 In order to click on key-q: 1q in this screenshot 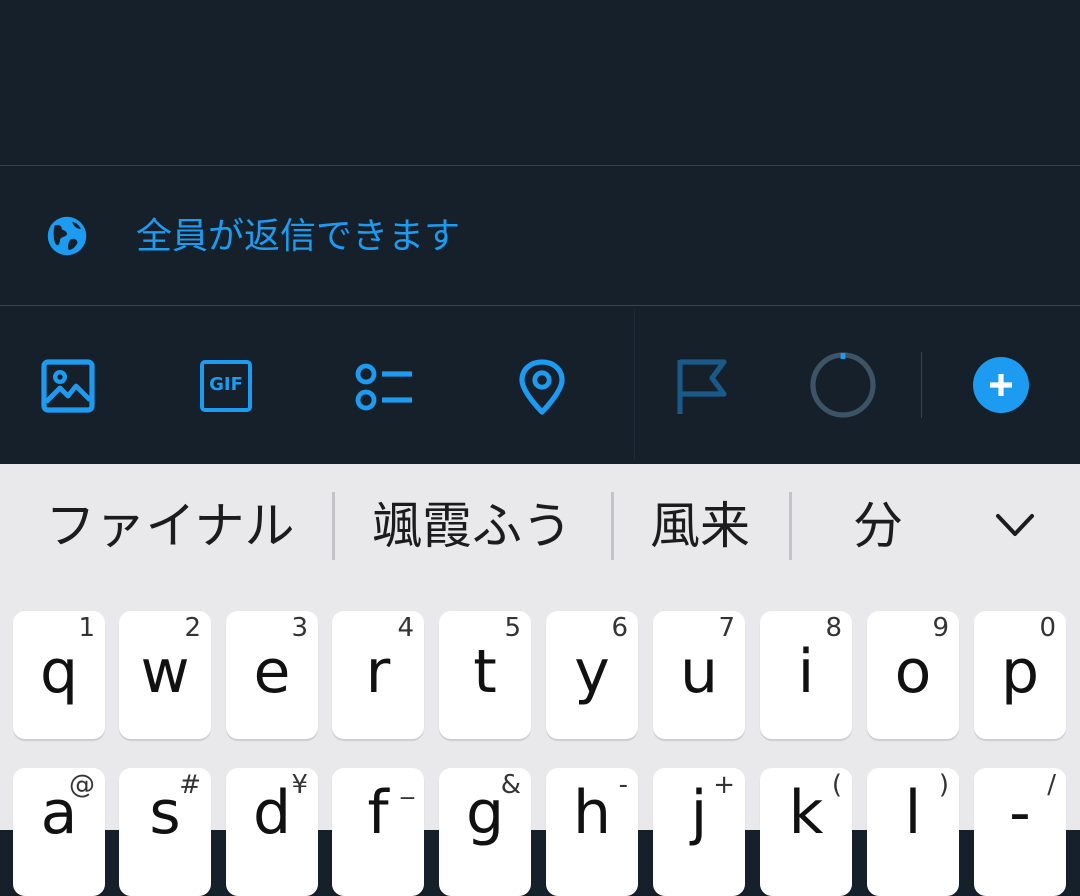, I will do `click(59, 675)`.